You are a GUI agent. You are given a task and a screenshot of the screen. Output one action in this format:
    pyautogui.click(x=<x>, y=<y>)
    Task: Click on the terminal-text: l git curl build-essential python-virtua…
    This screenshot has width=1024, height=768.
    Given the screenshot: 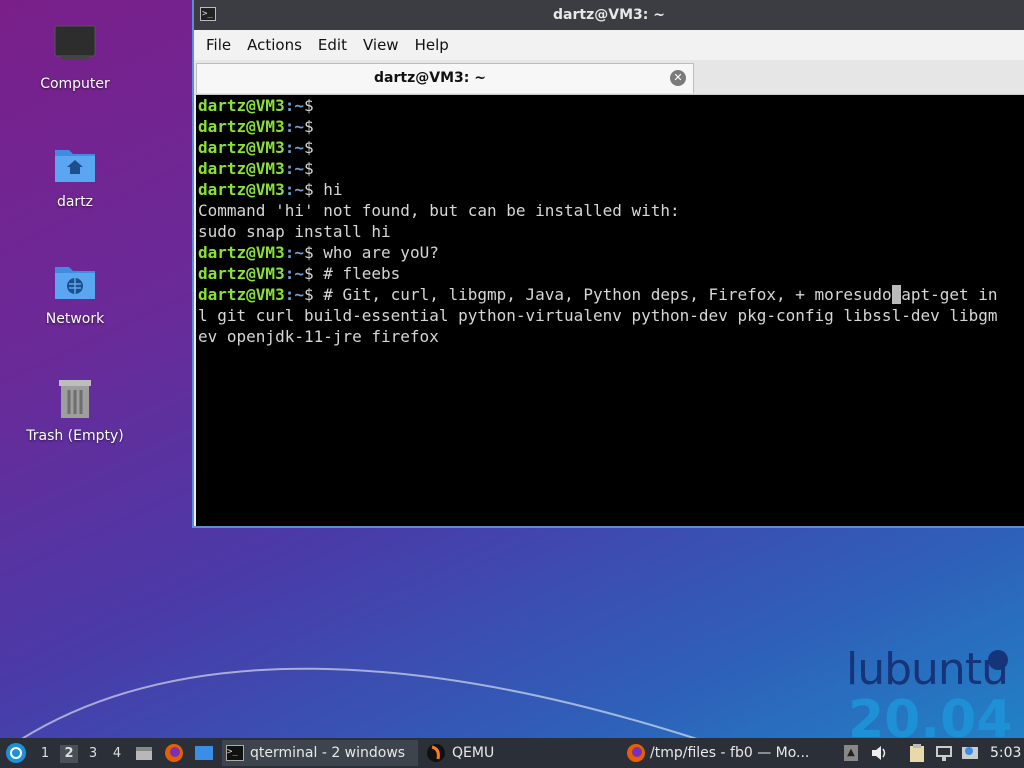 What is the action you would take?
    pyautogui.click(x=598, y=315)
    